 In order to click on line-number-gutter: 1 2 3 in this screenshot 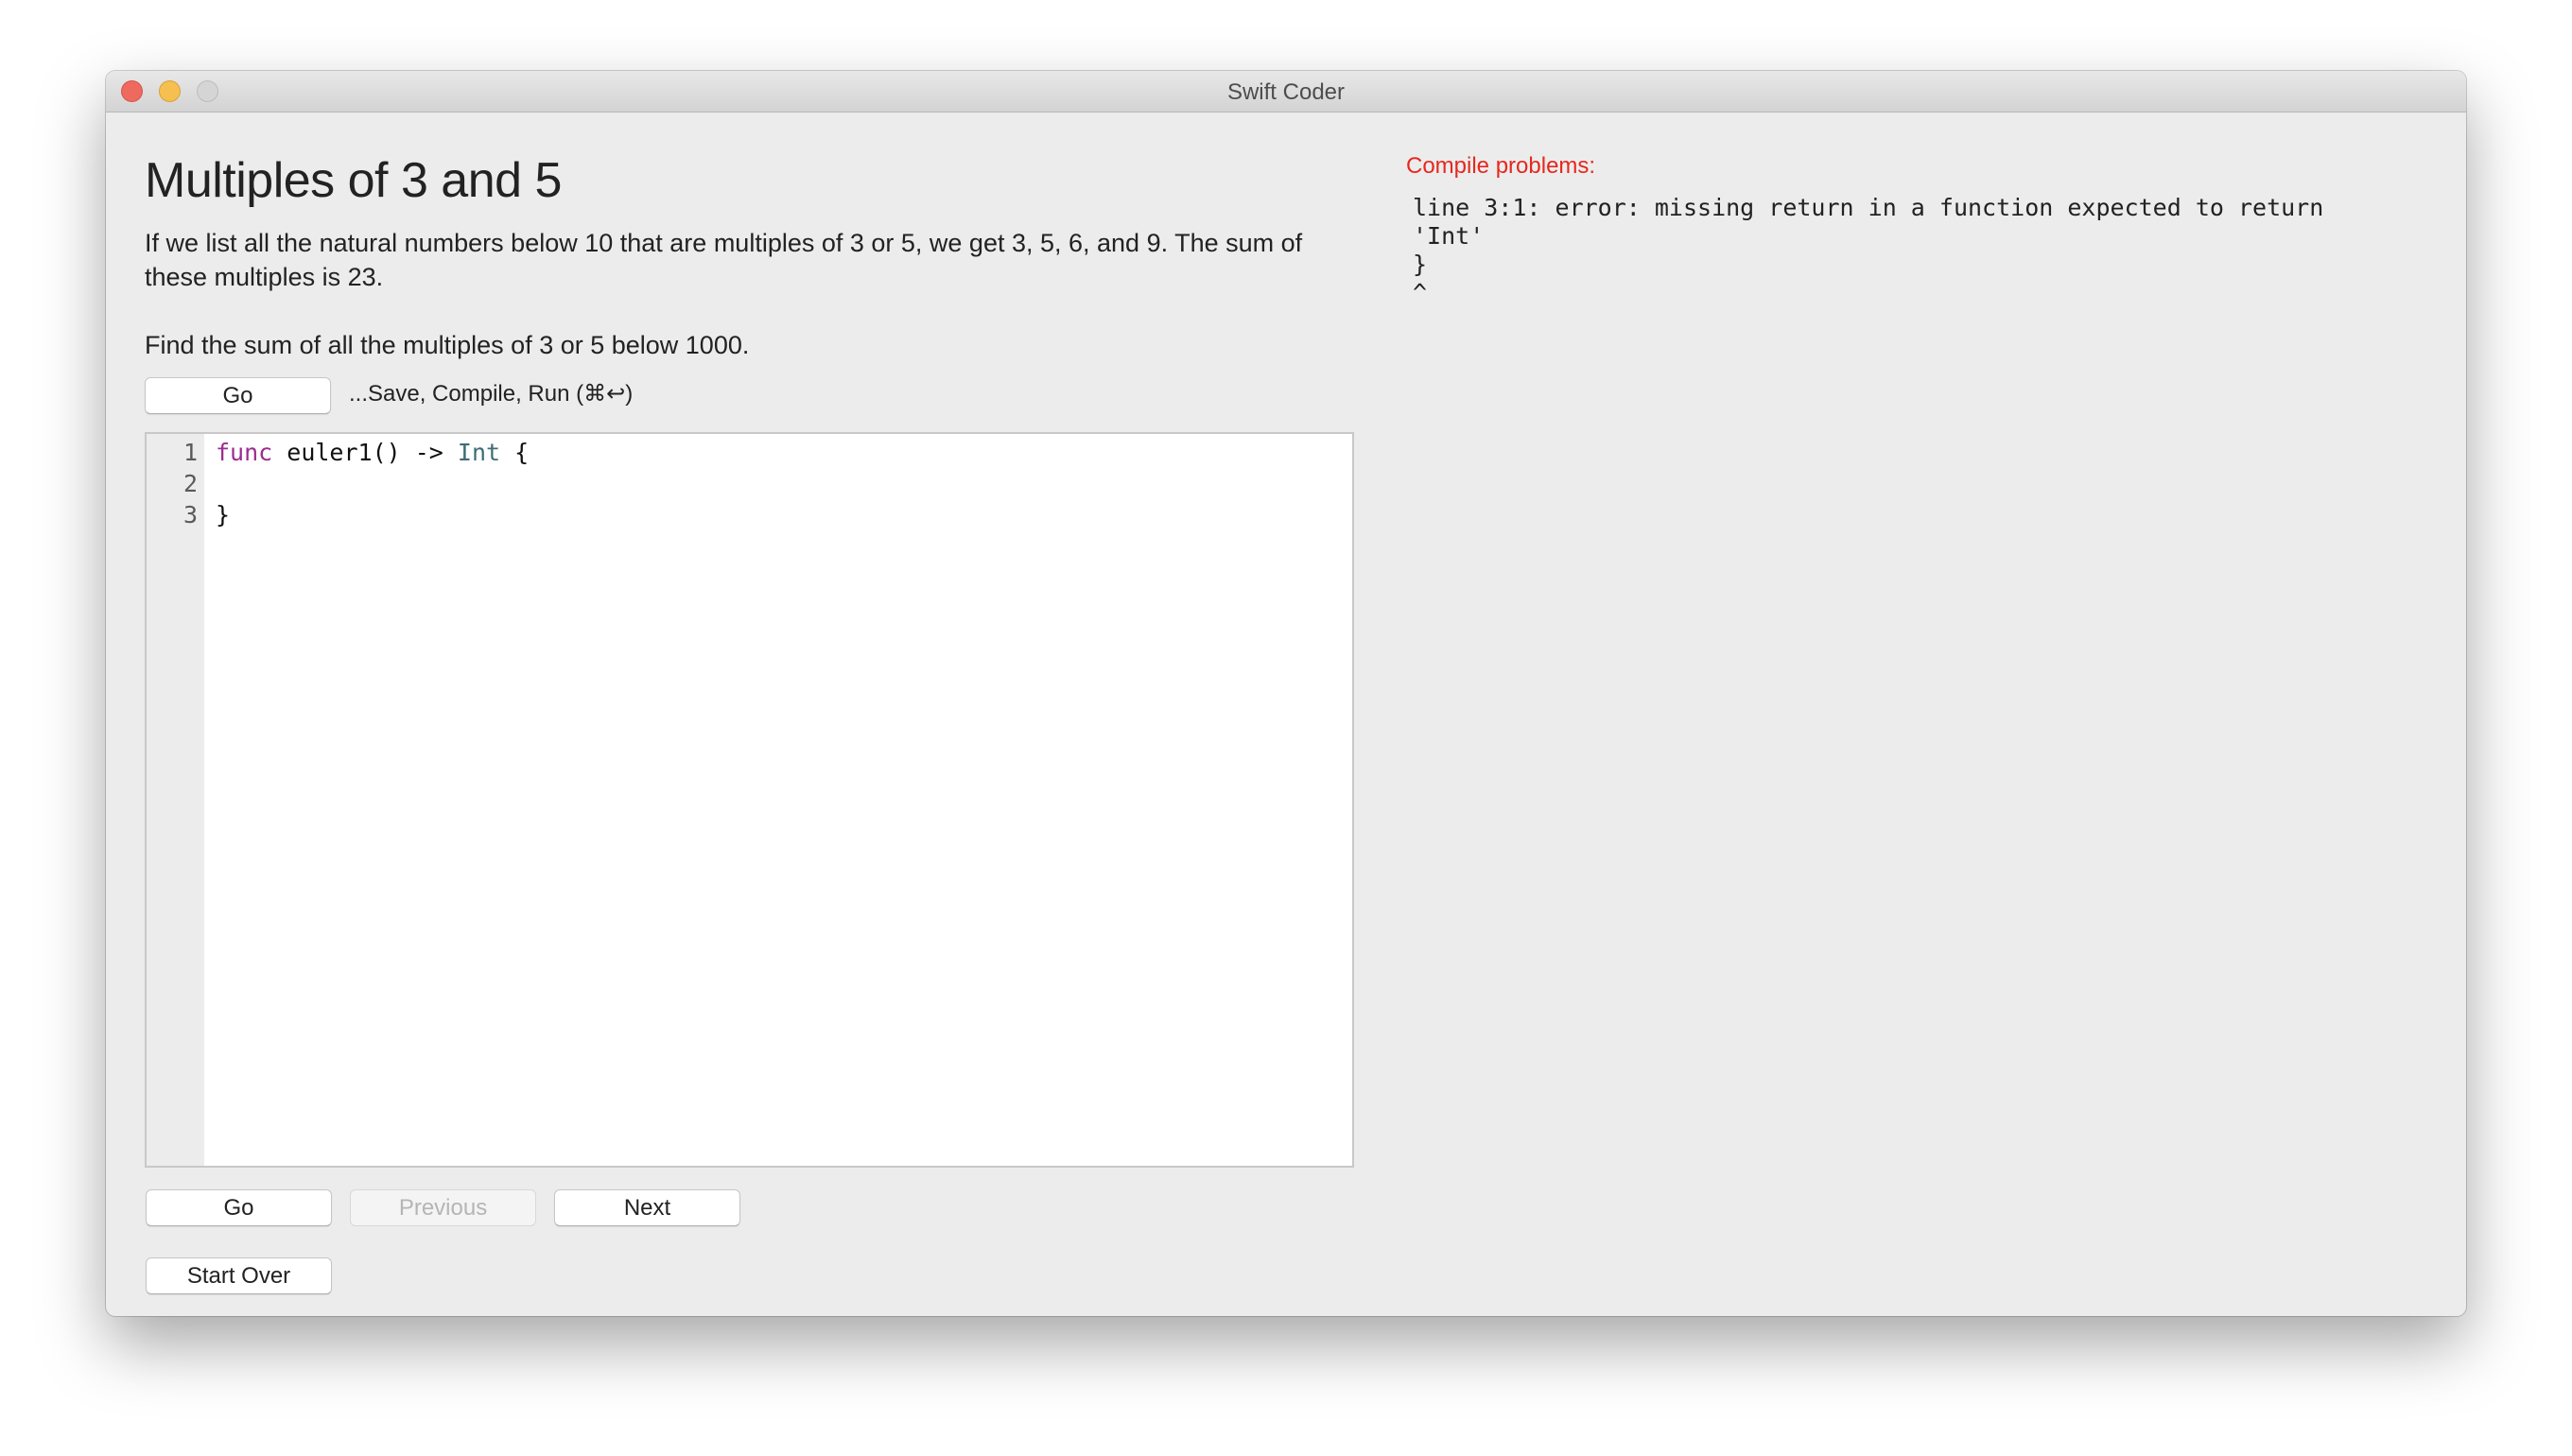, I will do `click(175, 800)`.